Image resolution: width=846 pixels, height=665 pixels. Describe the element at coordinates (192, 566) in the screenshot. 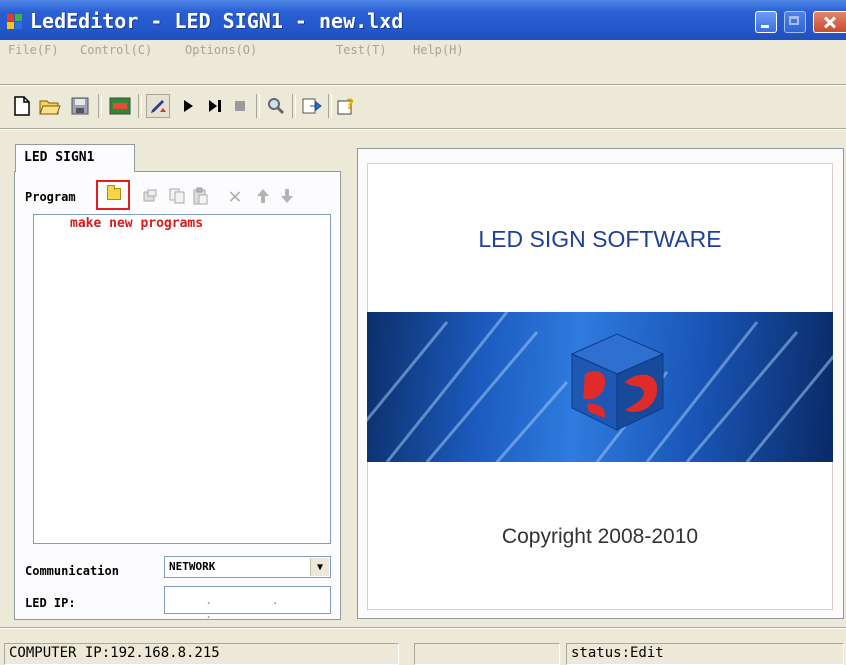

I see `communication-value: NETWORK` at that location.